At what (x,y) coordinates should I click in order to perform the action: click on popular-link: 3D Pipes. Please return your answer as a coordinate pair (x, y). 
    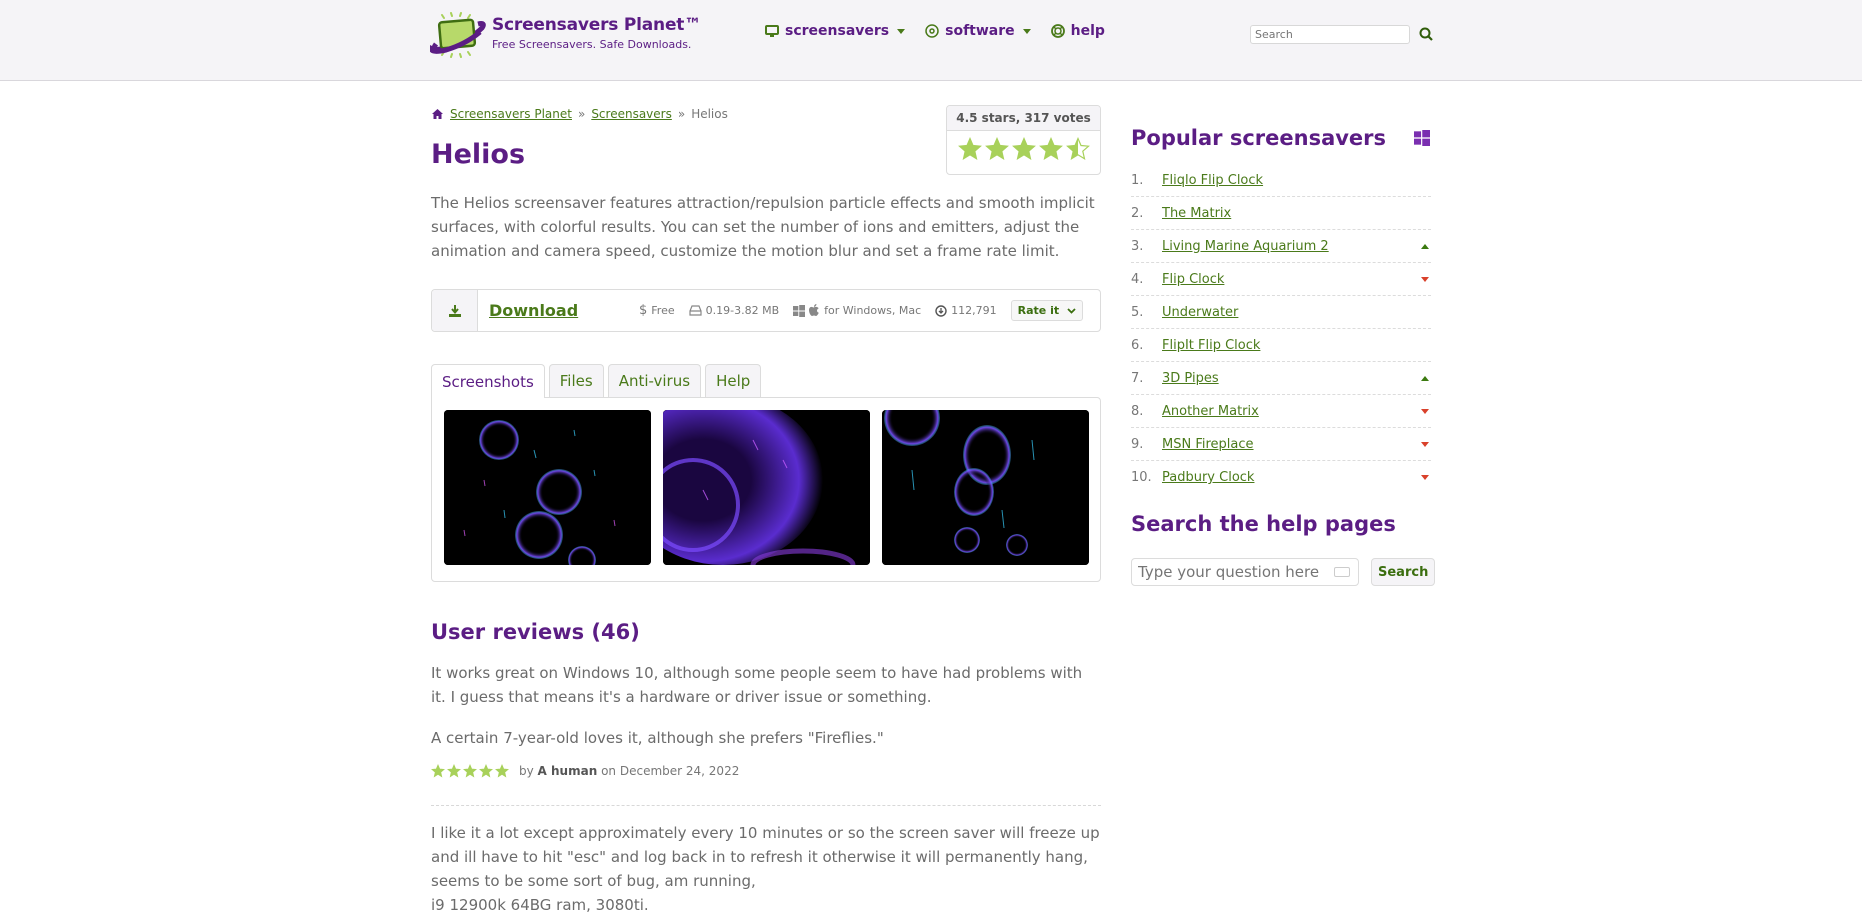
    Looking at the image, I should click on (1190, 378).